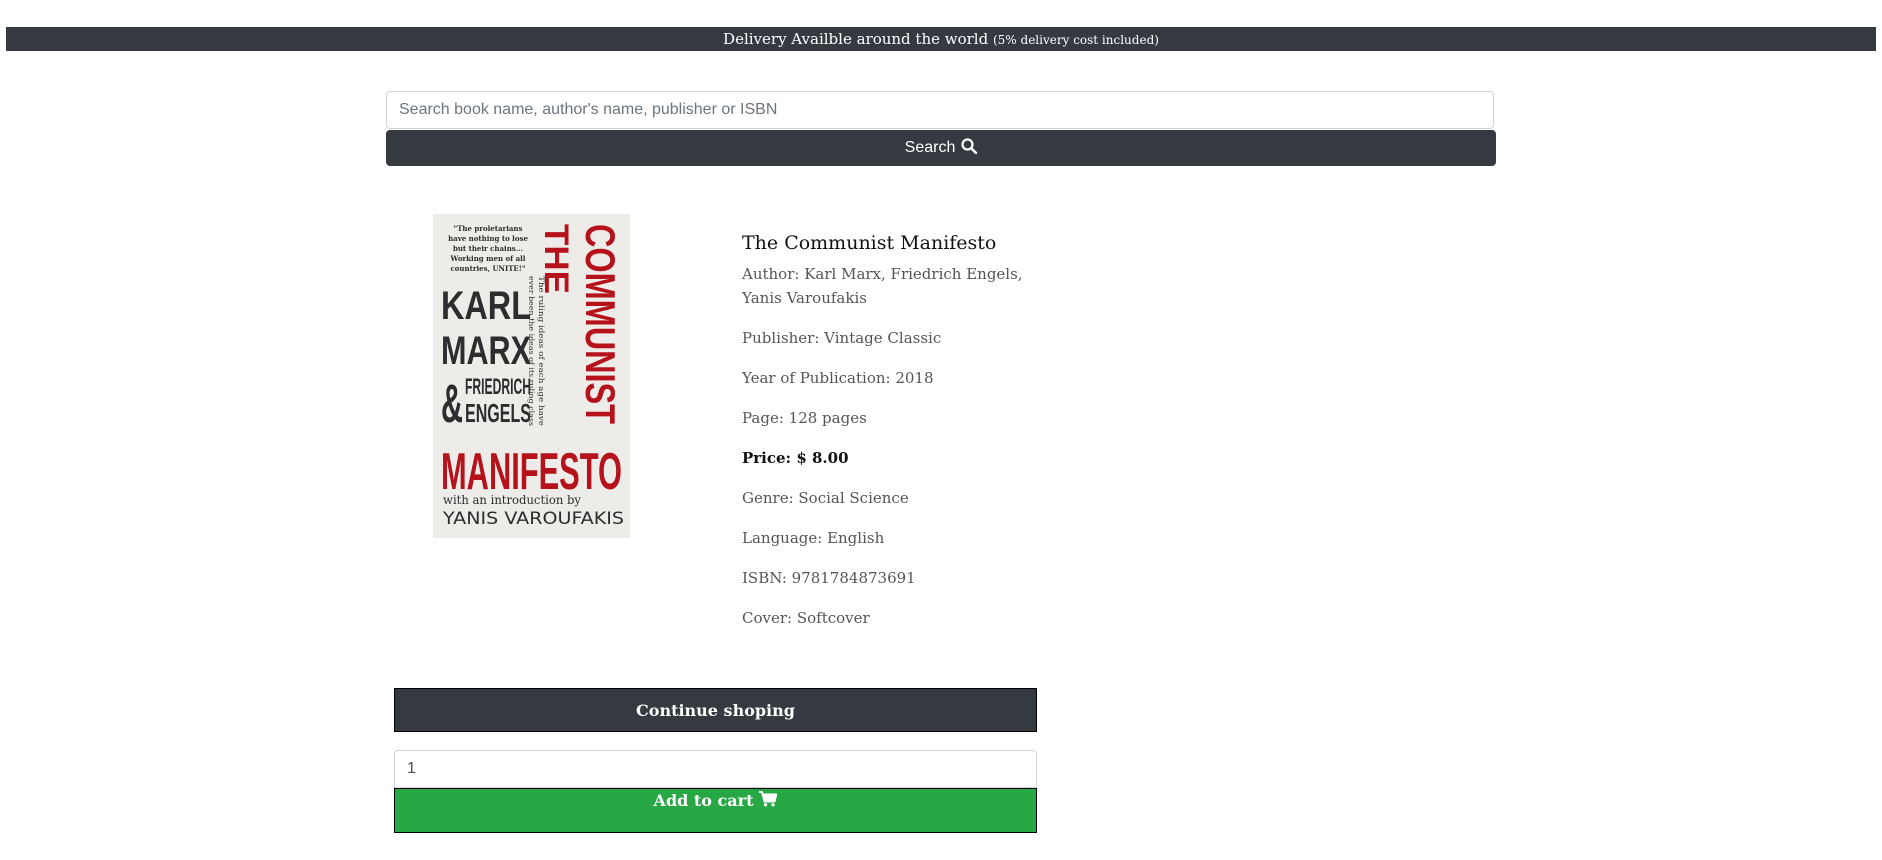 Image resolution: width=1882 pixels, height=860 pixels. What do you see at coordinates (600, 324) in the screenshot?
I see `cover-communist: COMMUNIST` at bounding box center [600, 324].